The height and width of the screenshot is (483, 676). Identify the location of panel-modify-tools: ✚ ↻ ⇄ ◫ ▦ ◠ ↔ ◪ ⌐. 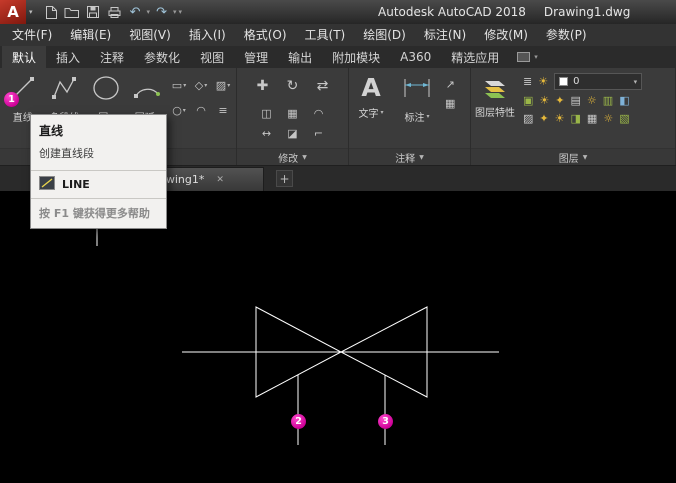
(292, 108).